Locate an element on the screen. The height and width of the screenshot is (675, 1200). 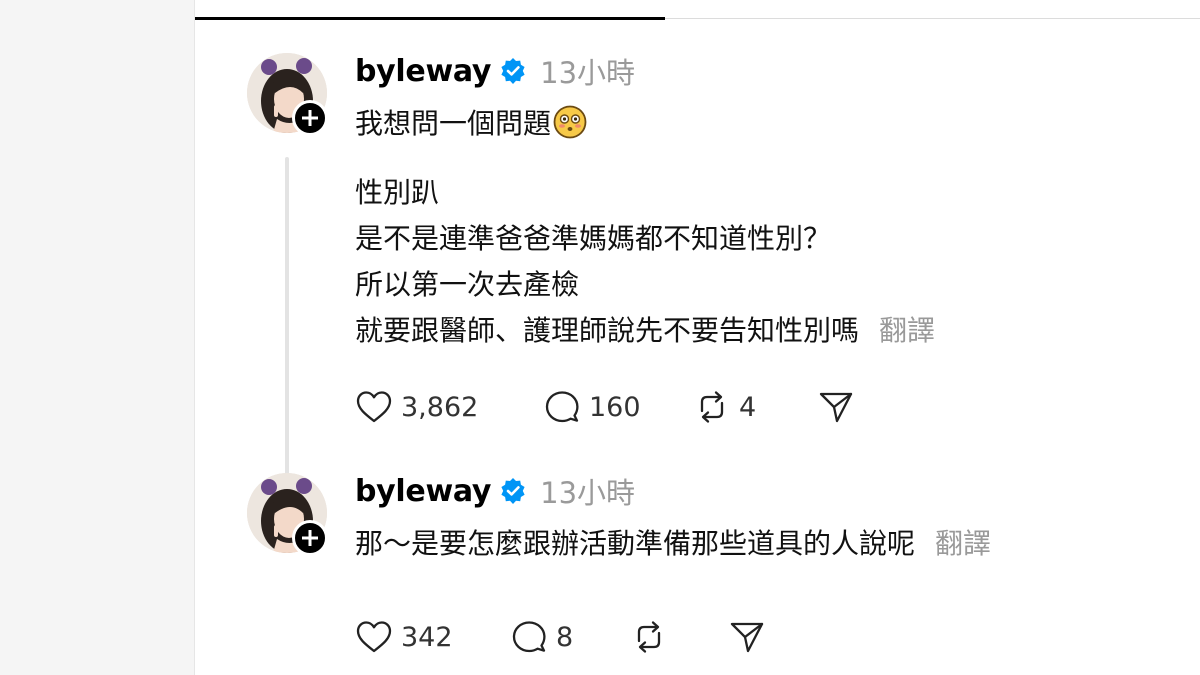
post-text-line: 就要跟醫師、護理師說先不要告知性別嗎 is located at coordinates (607, 330).